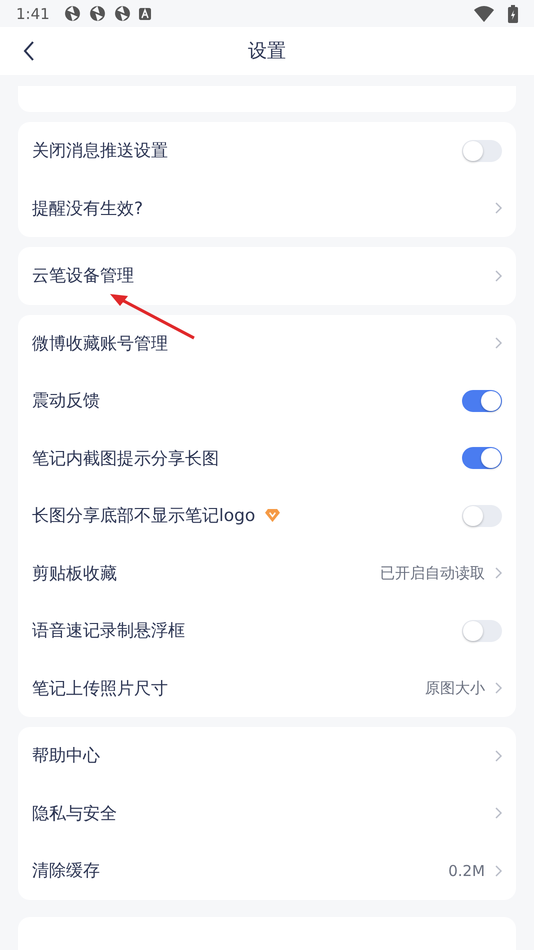  I want to click on setting-label: 清除缓存, so click(66, 870).